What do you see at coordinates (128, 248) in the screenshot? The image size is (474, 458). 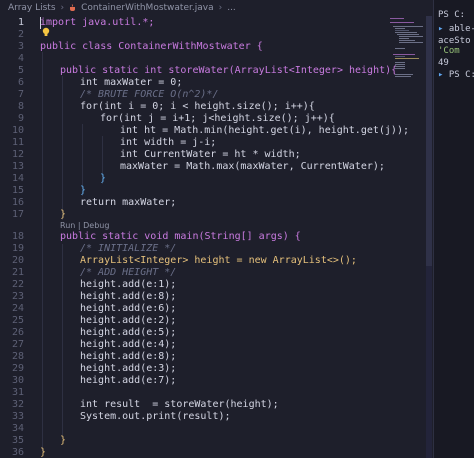 I see `code-line-19: /* INITIALIZE */` at bounding box center [128, 248].